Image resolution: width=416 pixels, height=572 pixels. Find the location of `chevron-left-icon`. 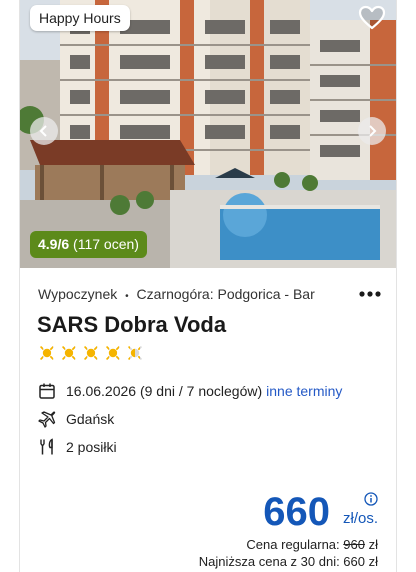

chevron-left-icon is located at coordinates (43, 131).